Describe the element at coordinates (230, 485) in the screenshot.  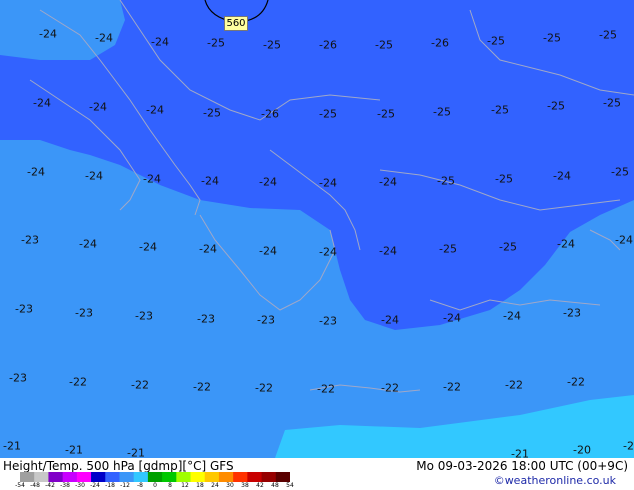
I see `scale-tick-label: 30` at that location.